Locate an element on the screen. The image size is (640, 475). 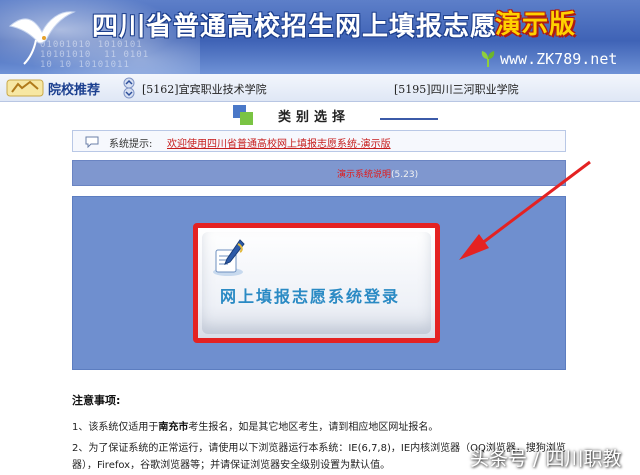
banner-title: 四川省普通高校招生网上填报志愿 is located at coordinates (295, 27).